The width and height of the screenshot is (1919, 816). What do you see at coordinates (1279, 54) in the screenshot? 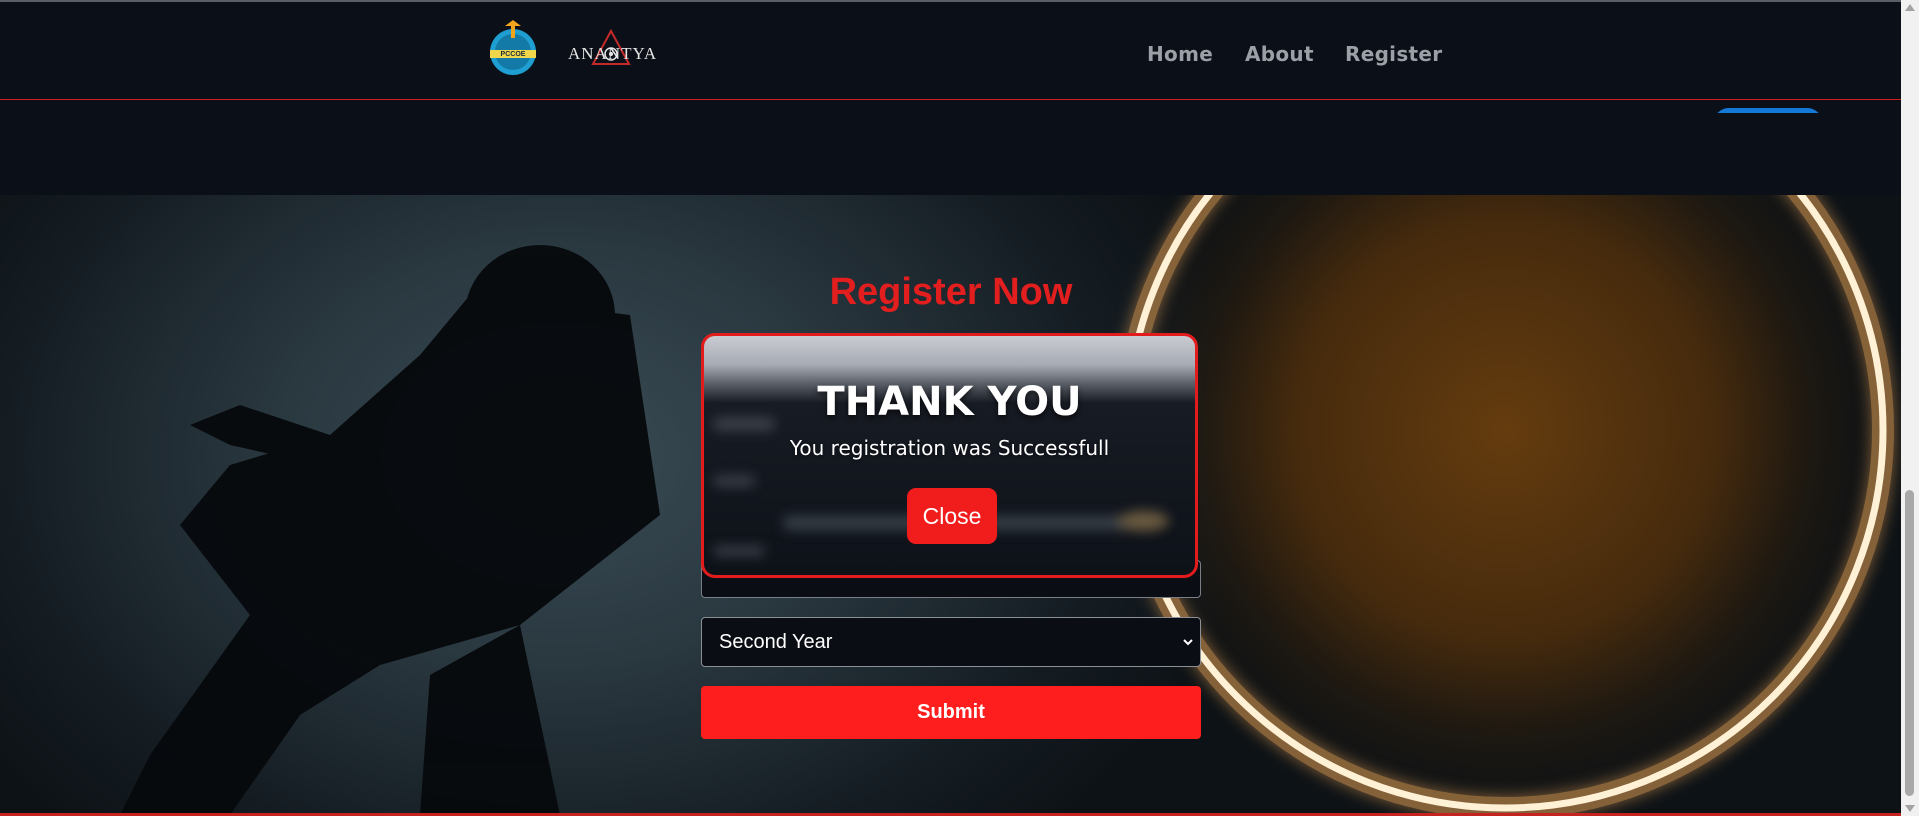
I see `nav-link-about: About` at bounding box center [1279, 54].